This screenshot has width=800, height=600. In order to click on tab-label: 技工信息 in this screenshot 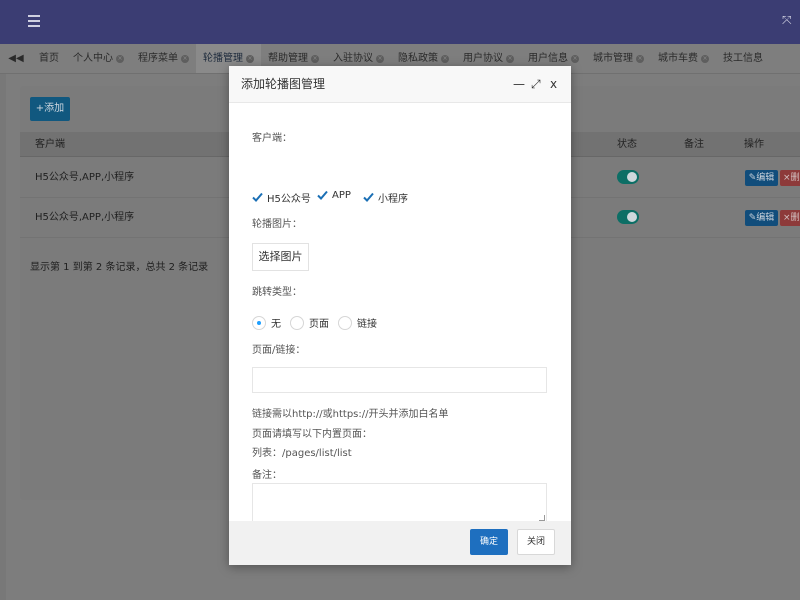, I will do `click(743, 58)`.